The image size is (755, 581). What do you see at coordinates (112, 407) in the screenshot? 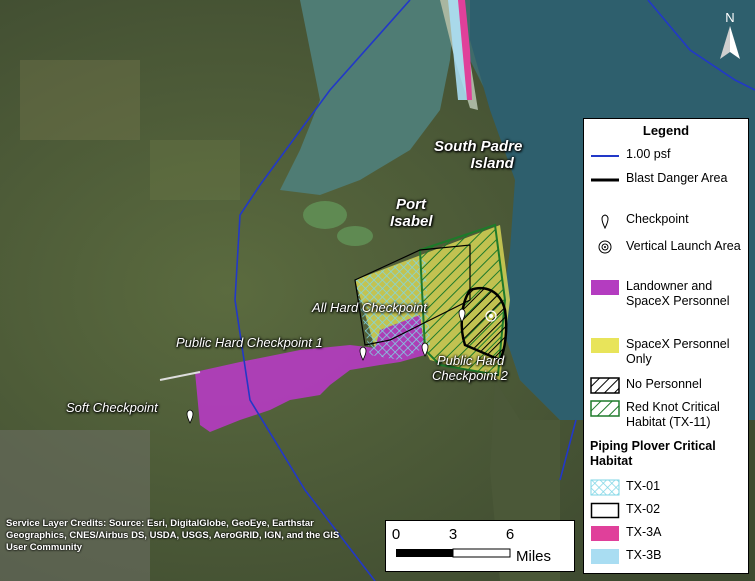
I see `label-soft-checkpoint: Soft Checkpoint` at bounding box center [112, 407].